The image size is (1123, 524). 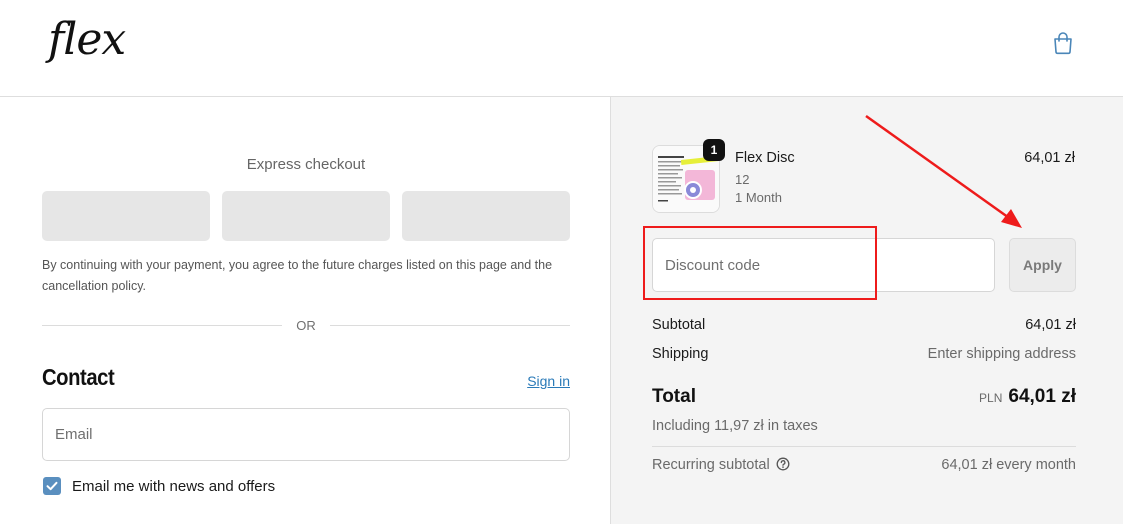 I want to click on subtotal-value: 64,01 zł, so click(x=1050, y=325).